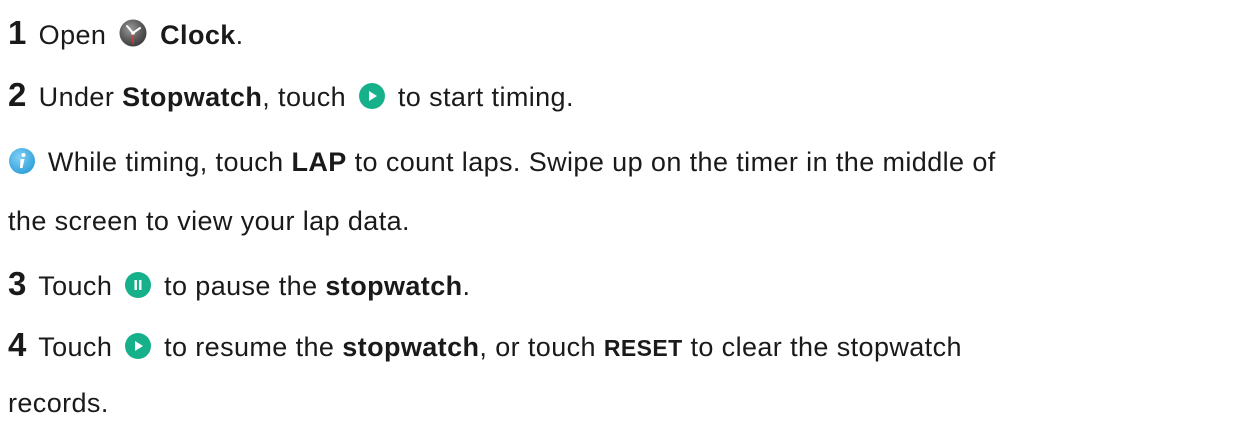 The image size is (1260, 428). I want to click on step-text: , touch, so click(304, 97).